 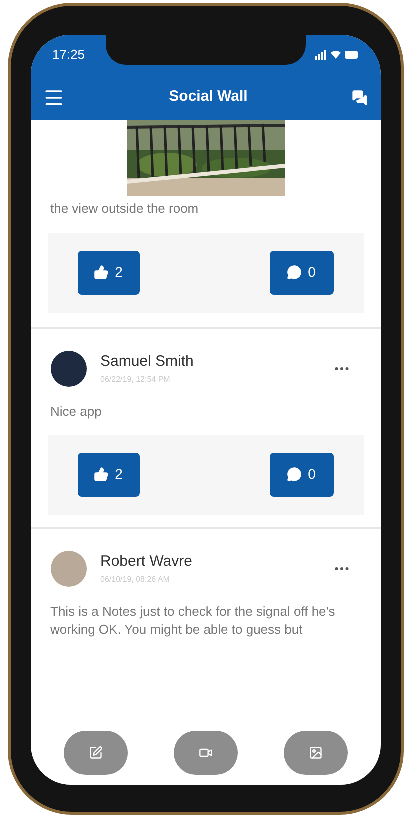 I want to click on image-icon, so click(x=315, y=753).